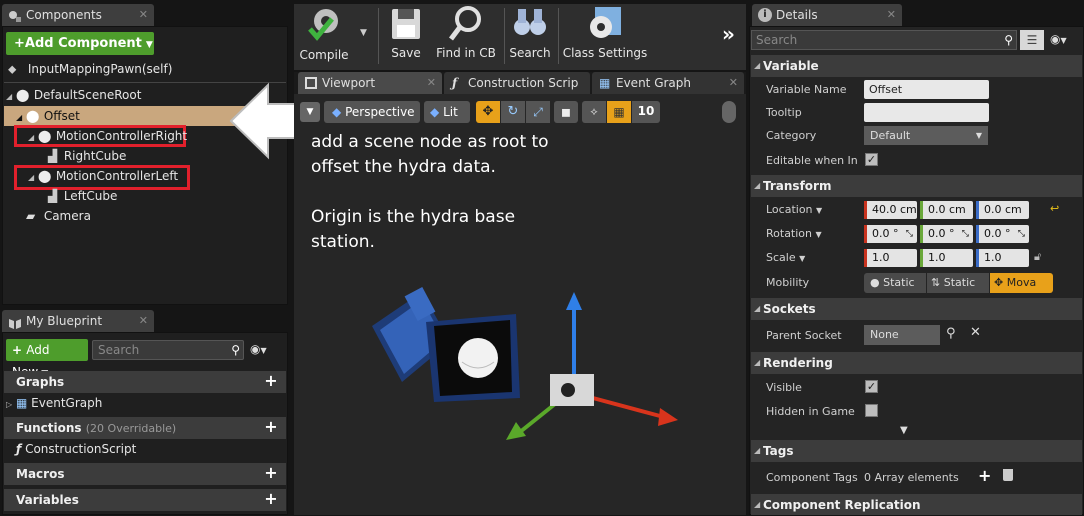  I want to click on blueprint-search-input: Search ⚲, so click(168, 350).